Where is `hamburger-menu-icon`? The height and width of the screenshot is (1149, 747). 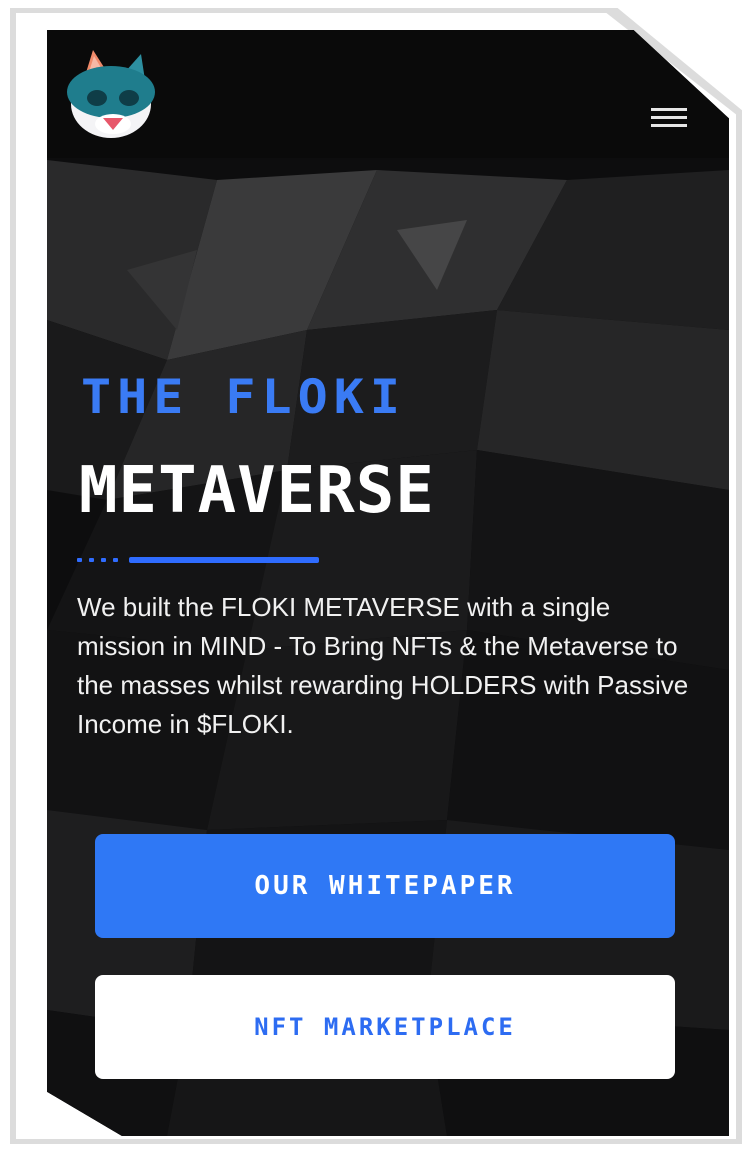 hamburger-menu-icon is located at coordinates (671, 121).